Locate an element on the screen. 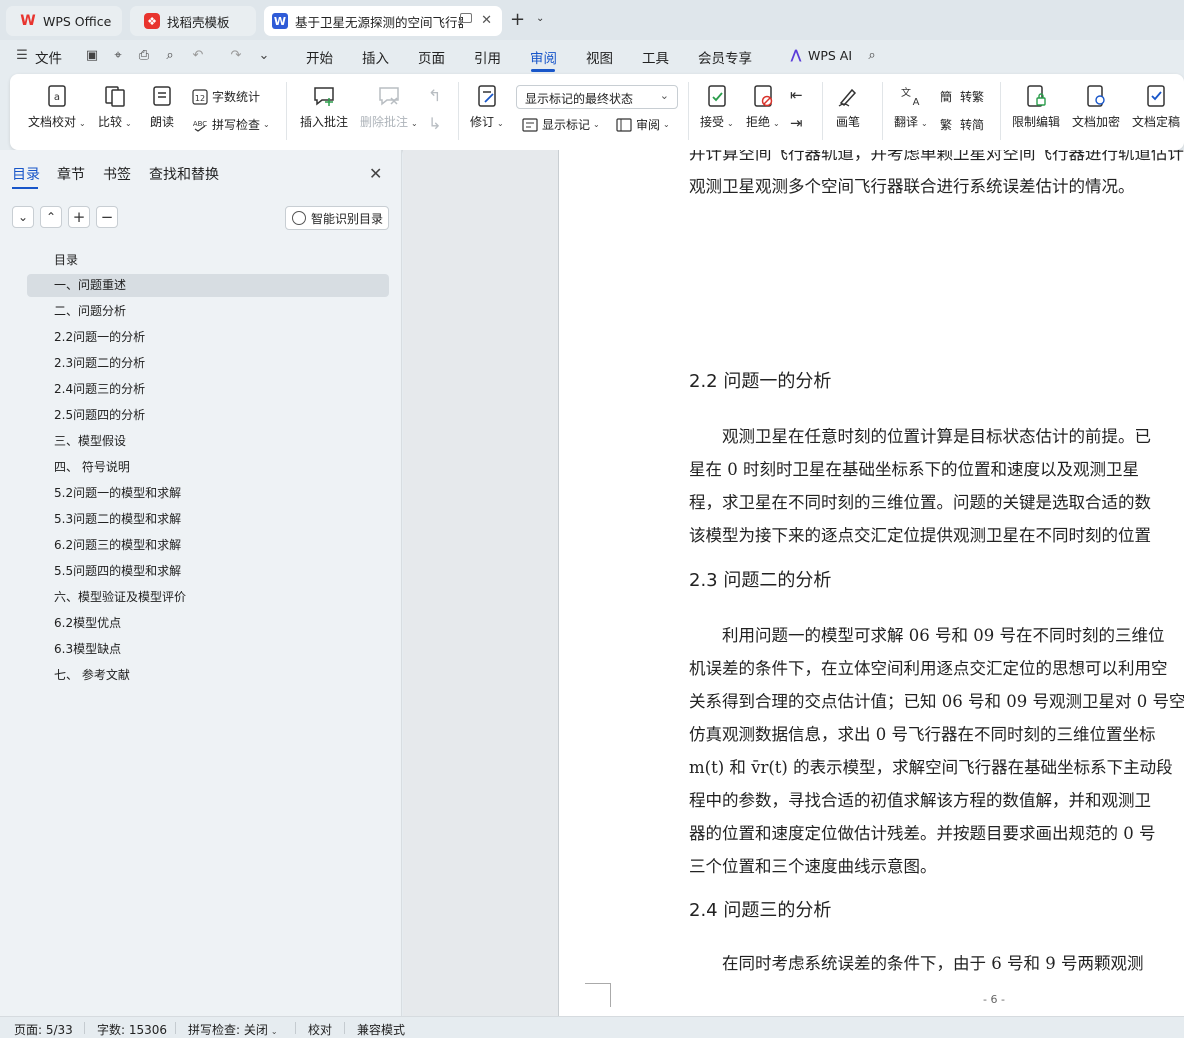  svg-text: A is located at coordinates (915, 102).